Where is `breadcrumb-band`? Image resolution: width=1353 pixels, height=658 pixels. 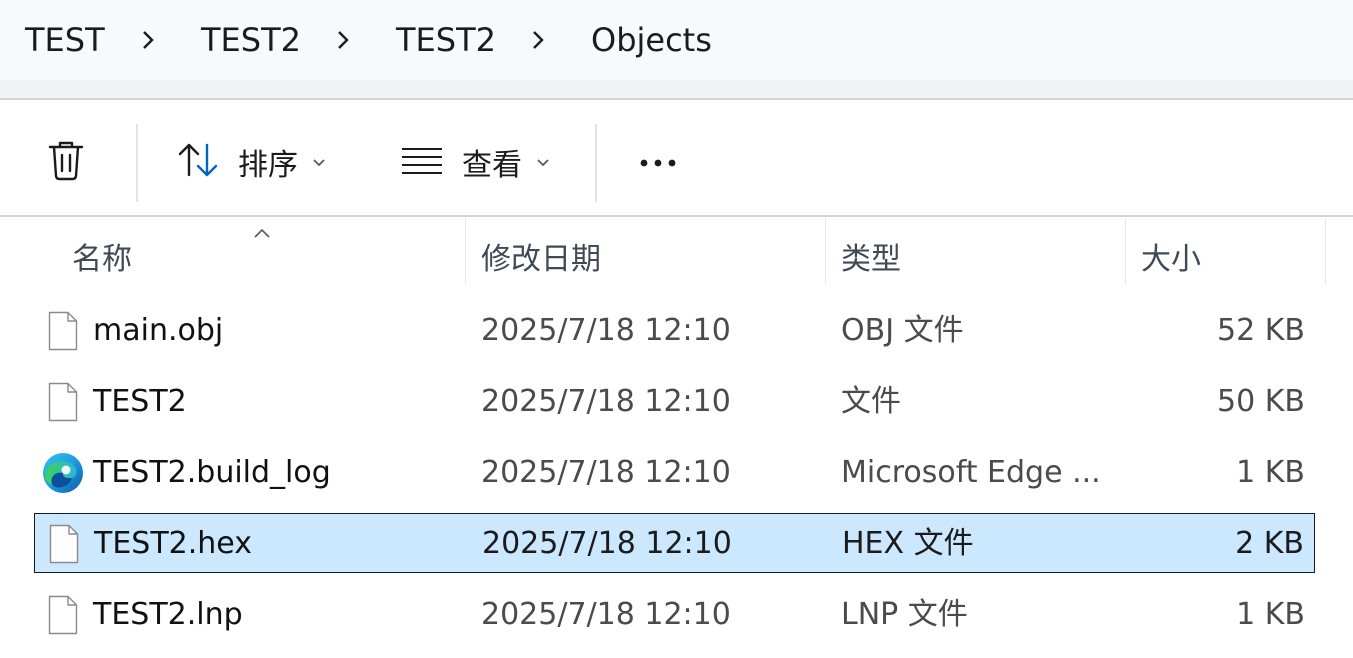
breadcrumb-band is located at coordinates (676, 89).